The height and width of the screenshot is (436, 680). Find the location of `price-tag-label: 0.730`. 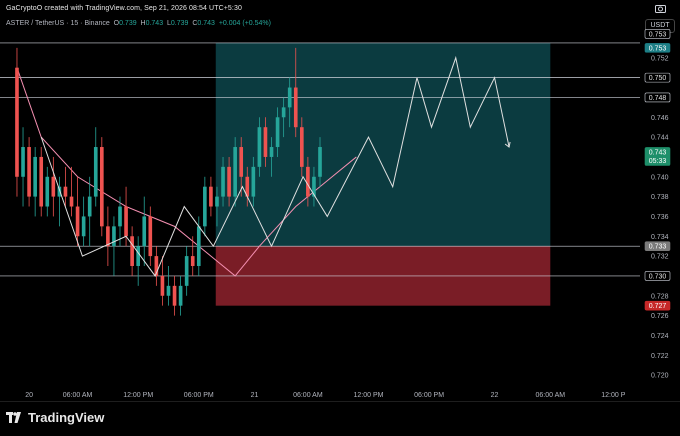

price-tag-label: 0.730 is located at coordinates (658, 276).